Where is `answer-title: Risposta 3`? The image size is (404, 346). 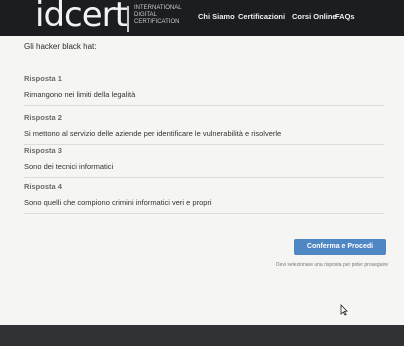 answer-title: Risposta 3 is located at coordinates (43, 150).